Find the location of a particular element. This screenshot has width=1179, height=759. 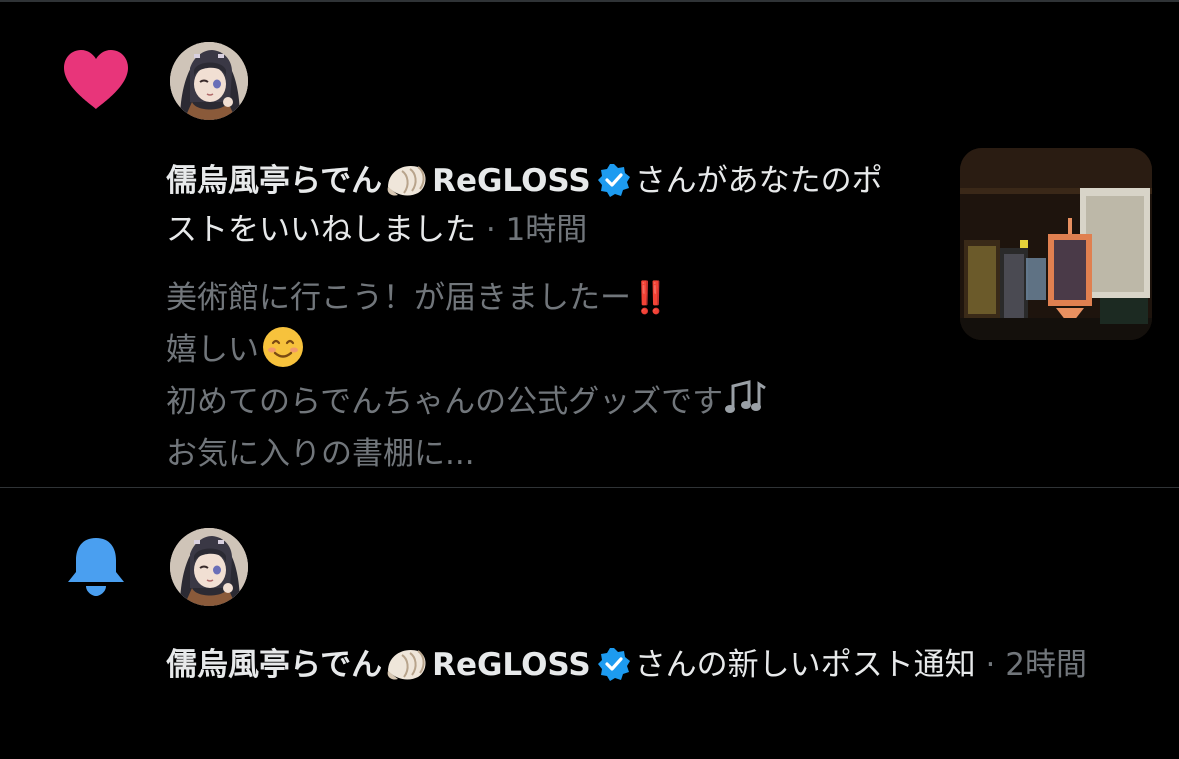

excerpt-line-3: 初めてのらでんちゃんの公式グッズです is located at coordinates (445, 402).